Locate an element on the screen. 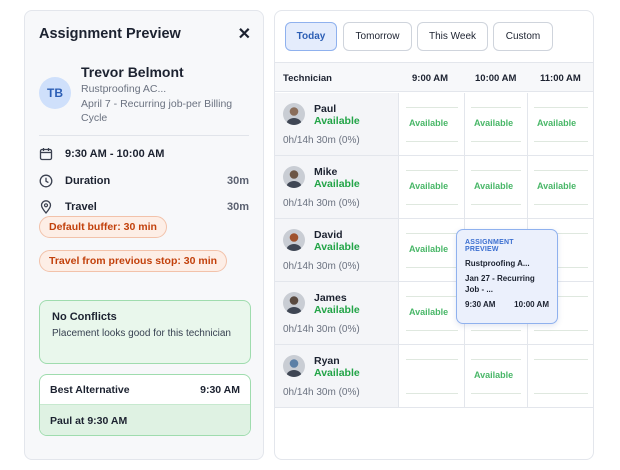 The image size is (620, 470). best-alternative-option: Paul at 9:30 AM is located at coordinates (145, 419).